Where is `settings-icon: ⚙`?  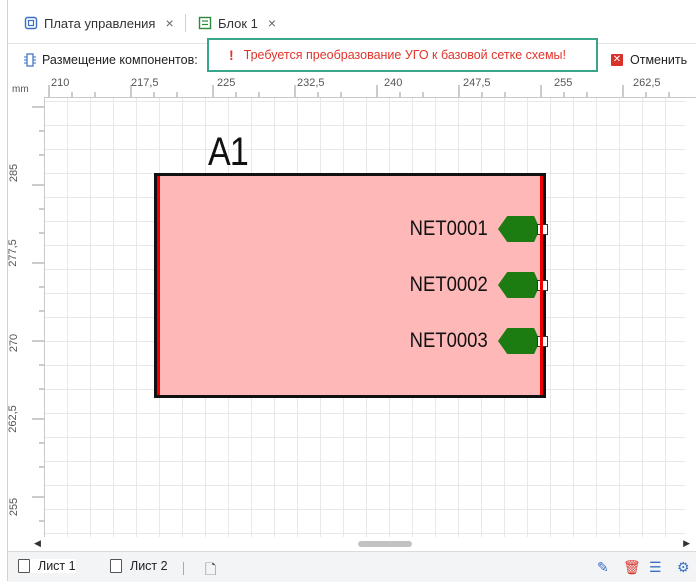
settings-icon: ⚙ is located at coordinates (683, 567).